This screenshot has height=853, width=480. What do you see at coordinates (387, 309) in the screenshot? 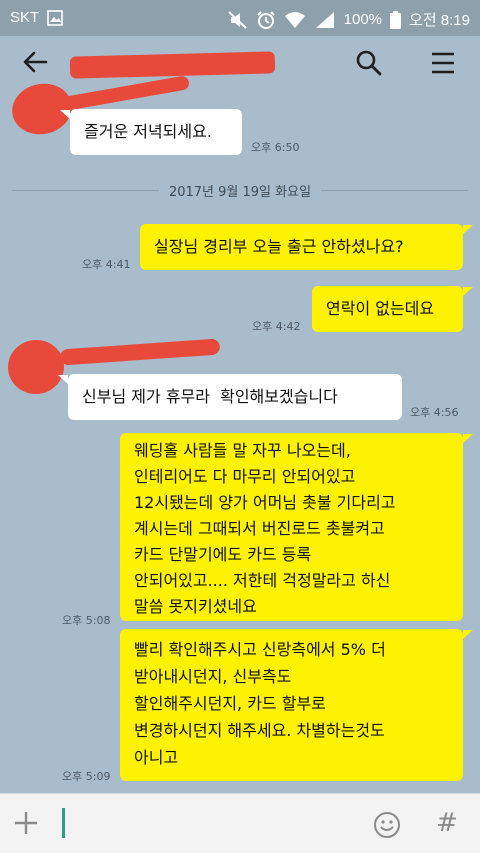
I see `message-bubble-outgoing: 연락이 없는데요` at bounding box center [387, 309].